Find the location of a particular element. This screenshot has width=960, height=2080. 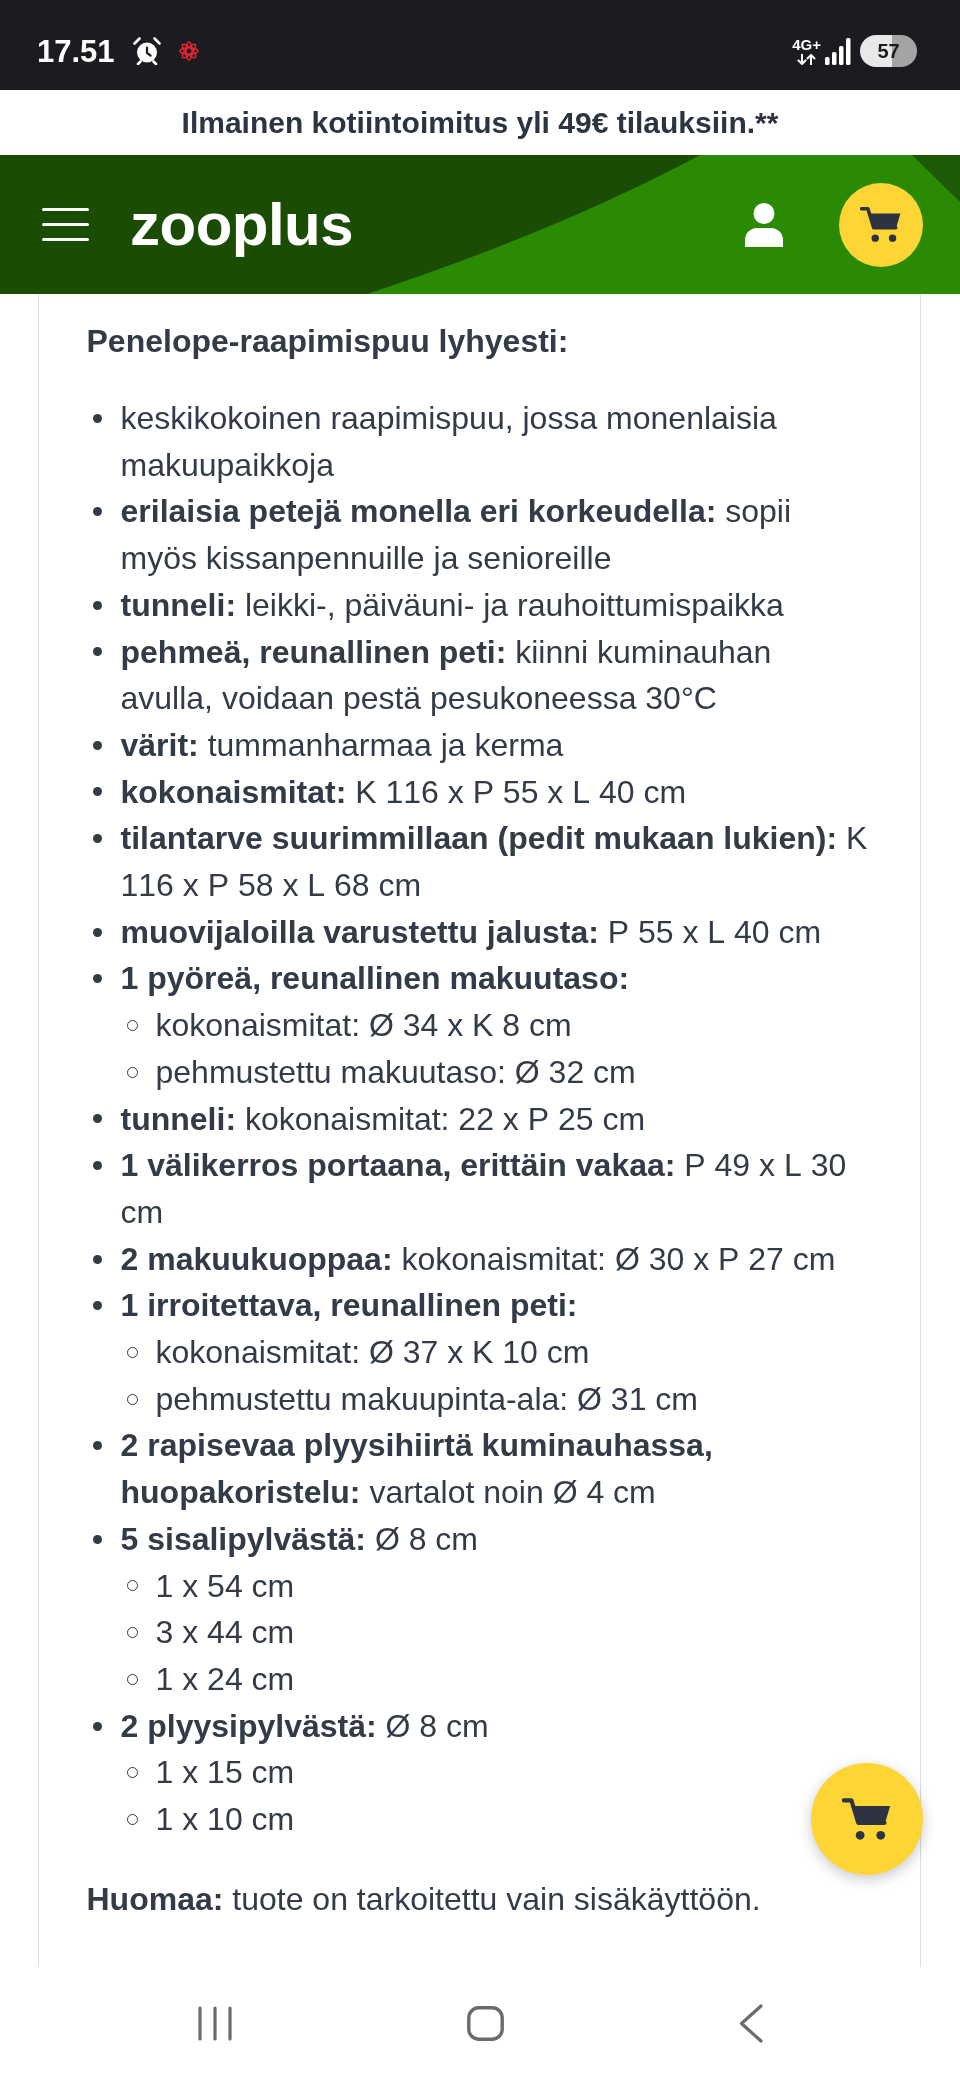

network-label: 4G+ is located at coordinates (806, 44).